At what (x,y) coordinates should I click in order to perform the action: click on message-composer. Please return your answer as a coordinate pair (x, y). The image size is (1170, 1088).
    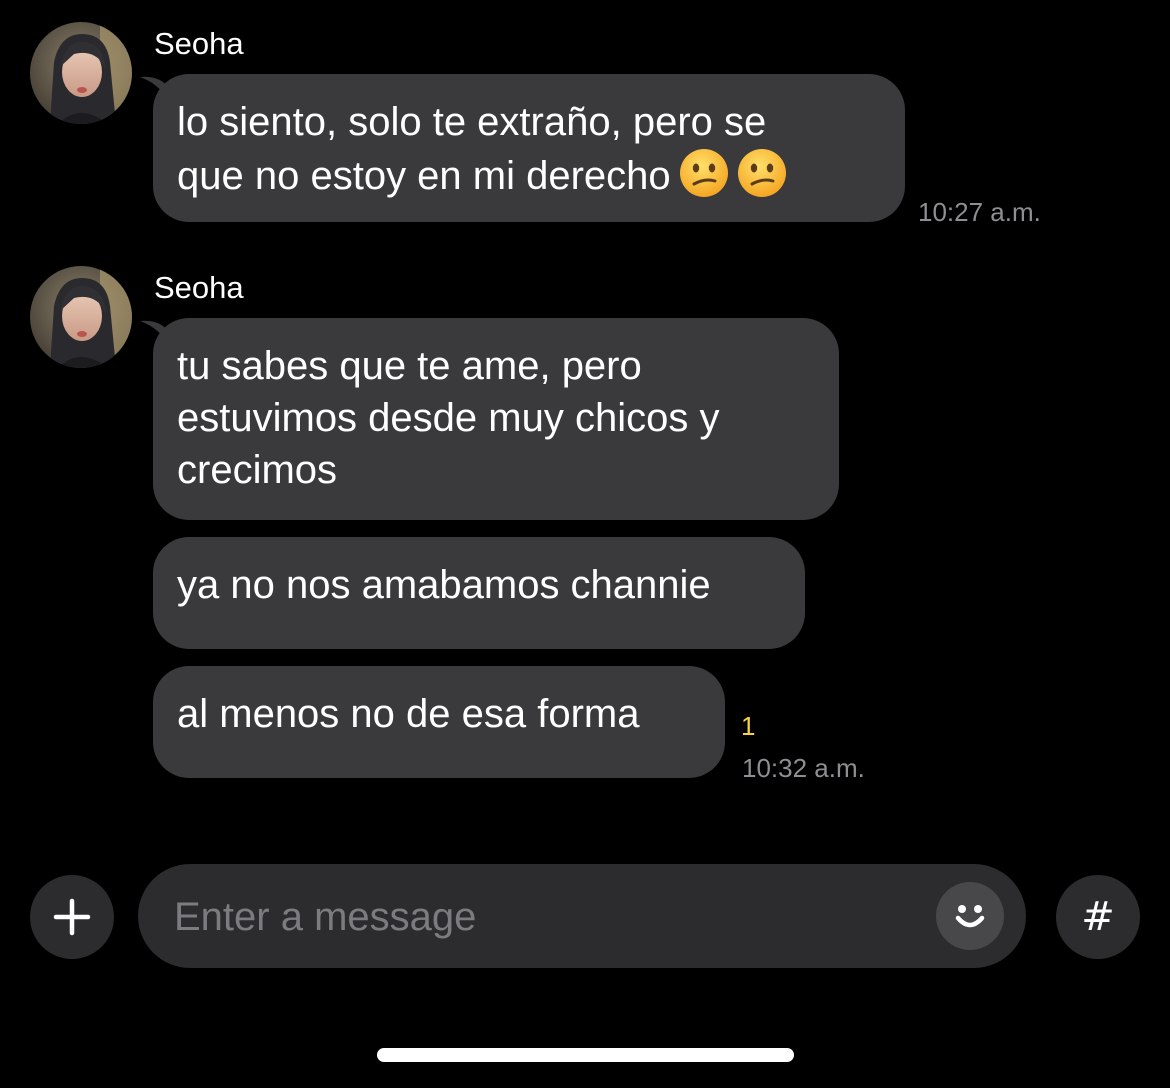
    Looking at the image, I should click on (582, 916).